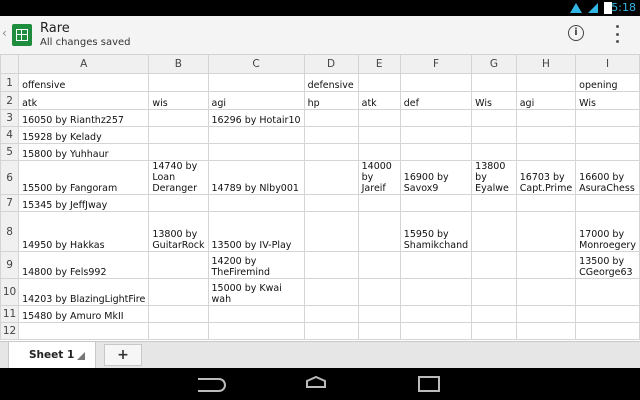 Image resolution: width=640 pixels, height=400 pixels. What do you see at coordinates (123, 355) in the screenshot?
I see `add-sheet-button: +` at bounding box center [123, 355].